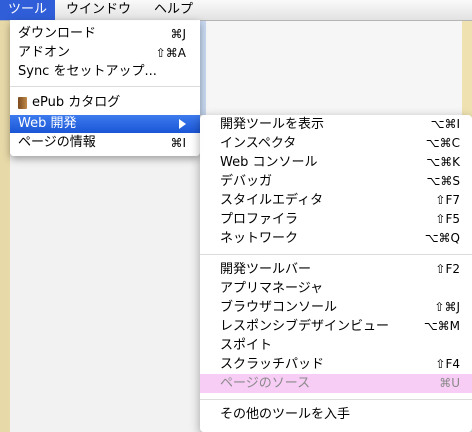 This screenshot has height=432, width=472. Describe the element at coordinates (266, 269) in the screenshot. I see `menu-item-label: 開発ツールバー` at that location.